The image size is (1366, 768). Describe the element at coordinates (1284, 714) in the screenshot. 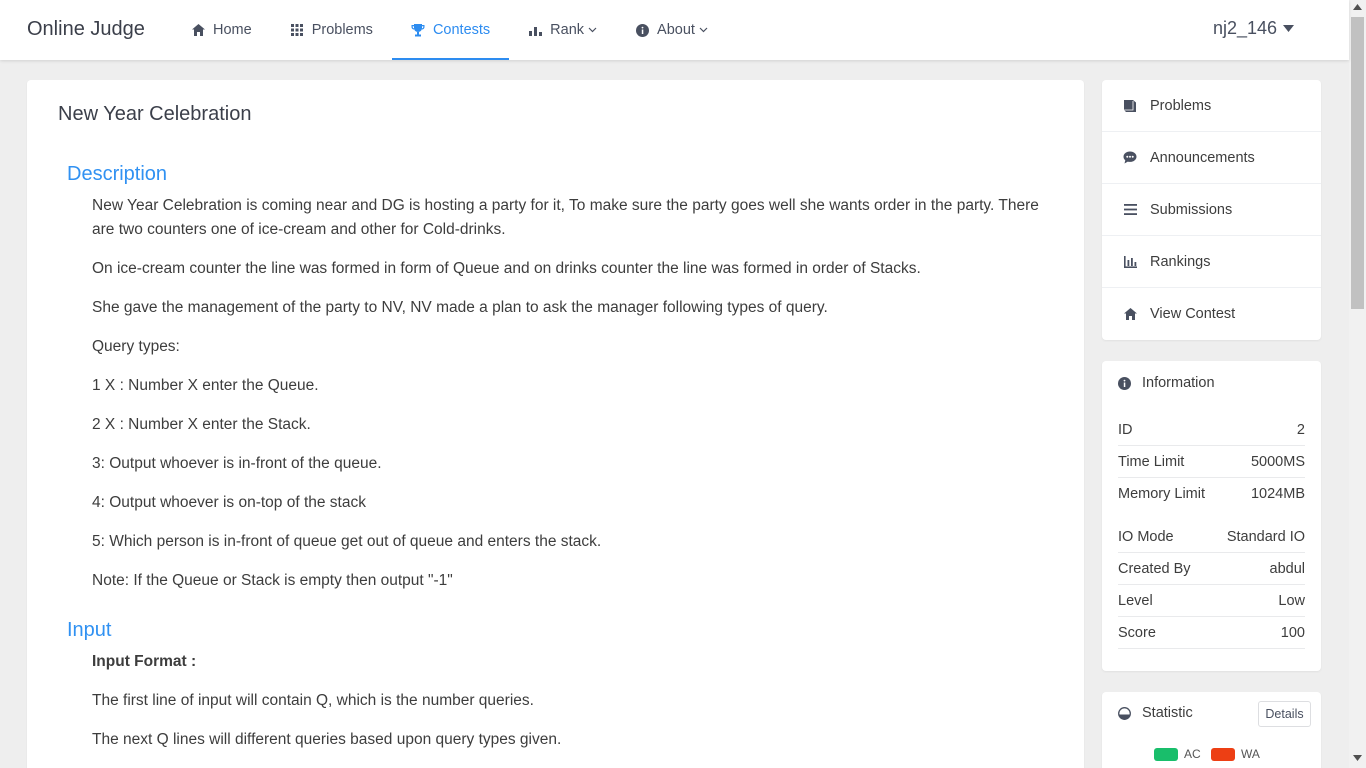

I see `details-button: Details` at that location.